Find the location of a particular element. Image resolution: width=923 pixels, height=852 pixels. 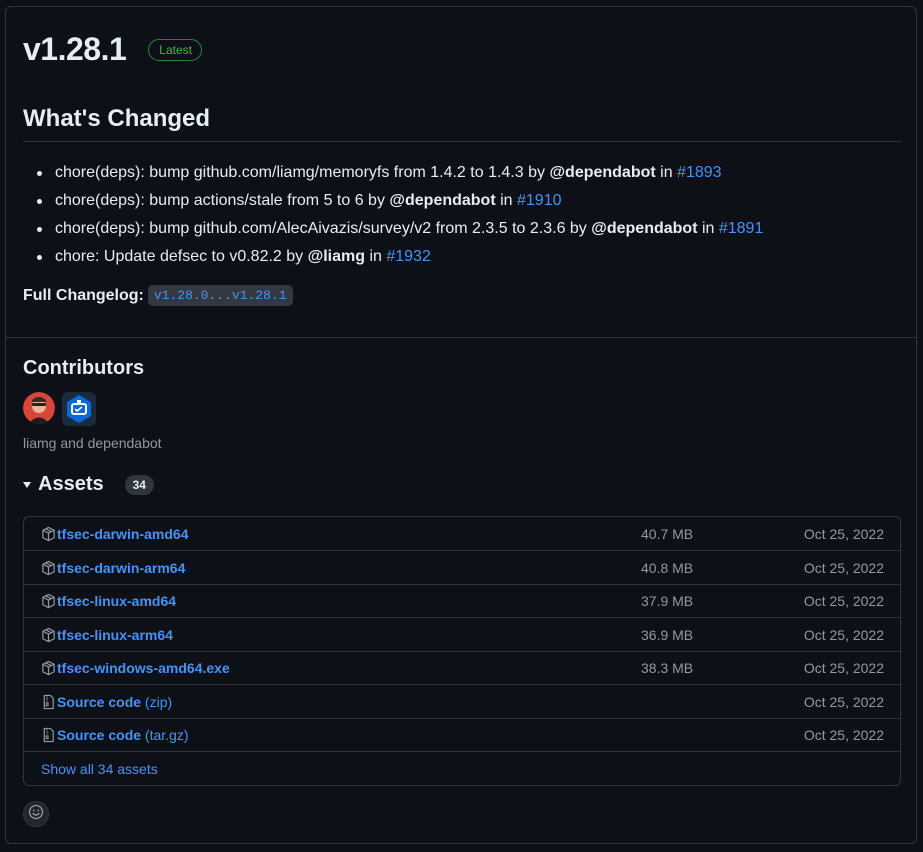

show-all-assets-link: Show all 34 assets is located at coordinates (99, 769).